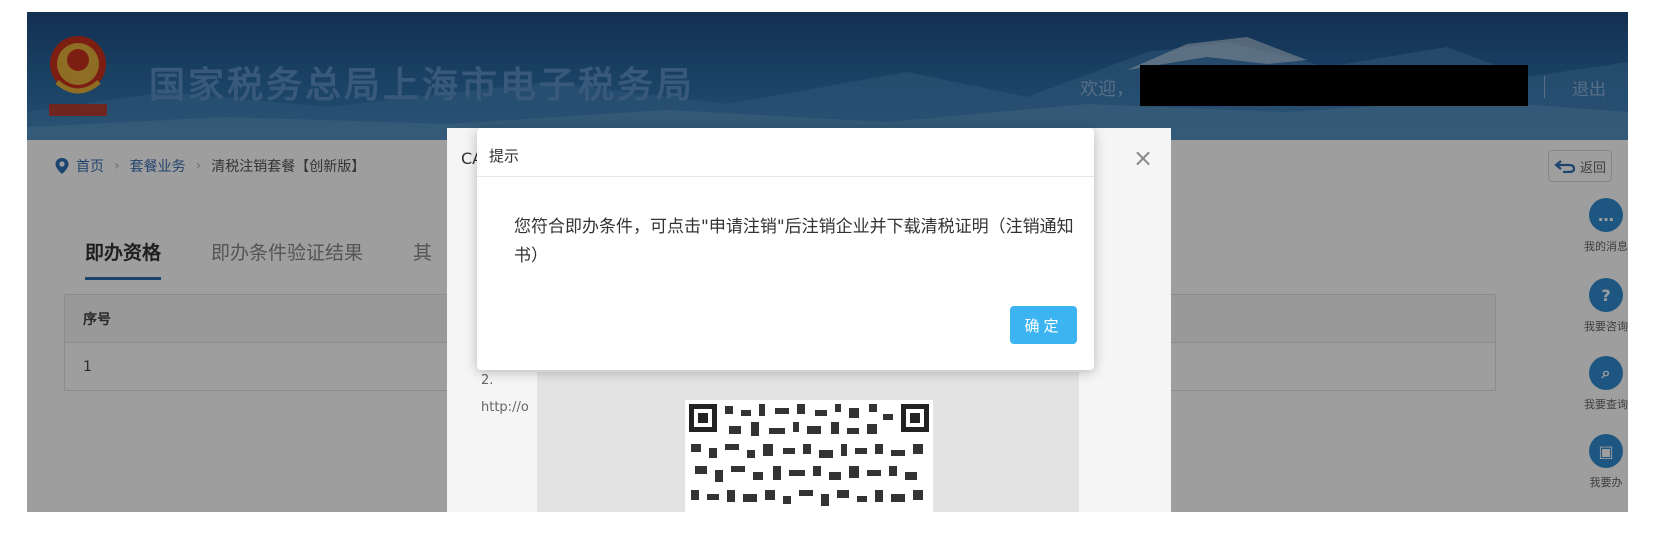 The width and height of the screenshot is (1655, 533). Describe the element at coordinates (504, 156) in the screenshot. I see `tip-dialog-title: 提示` at that location.